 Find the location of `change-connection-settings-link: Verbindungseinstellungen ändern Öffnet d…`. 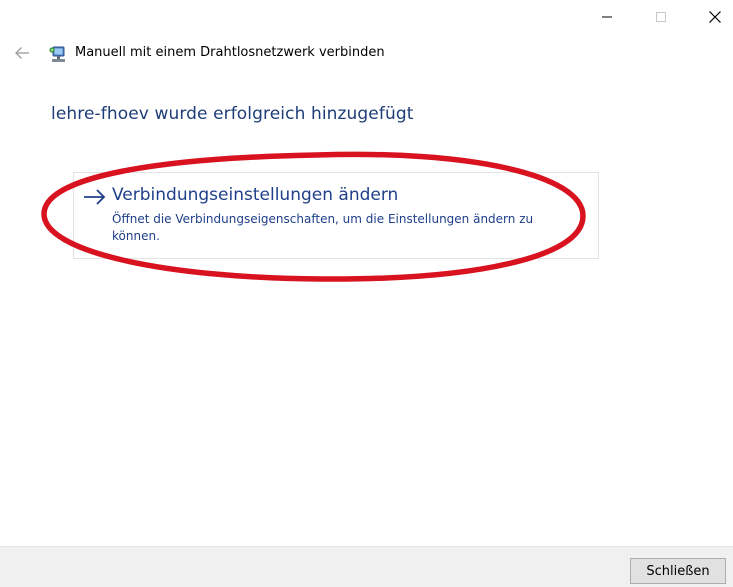

change-connection-settings-link: Verbindungseinstellungen ändern Öffnet d… is located at coordinates (336, 215).